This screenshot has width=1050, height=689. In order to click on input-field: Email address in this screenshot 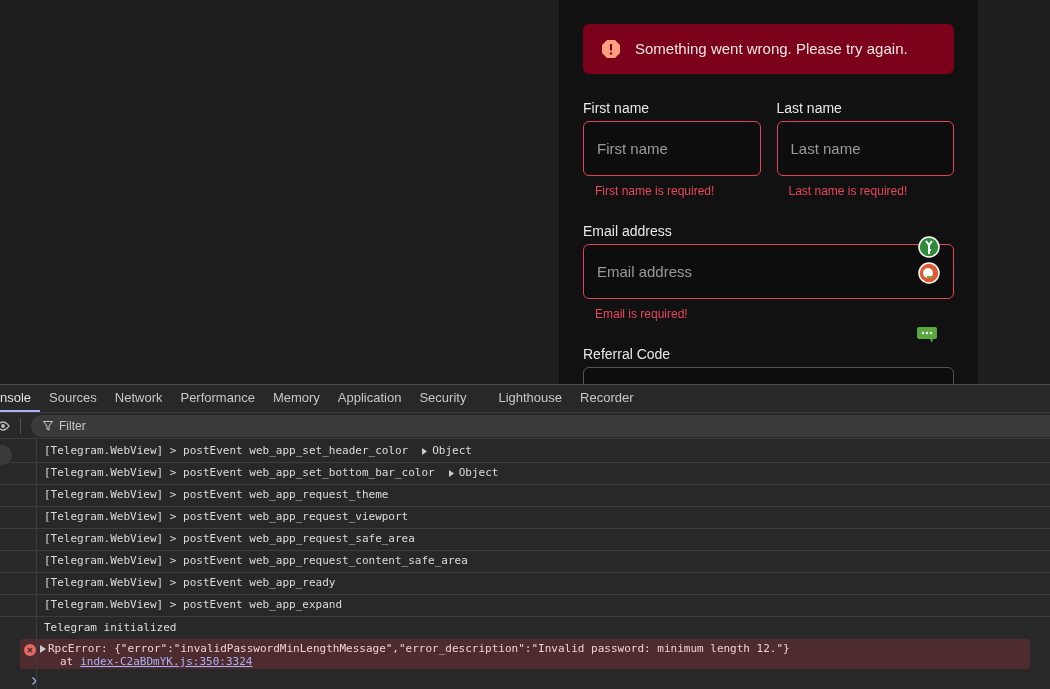, I will do `click(768, 271)`.